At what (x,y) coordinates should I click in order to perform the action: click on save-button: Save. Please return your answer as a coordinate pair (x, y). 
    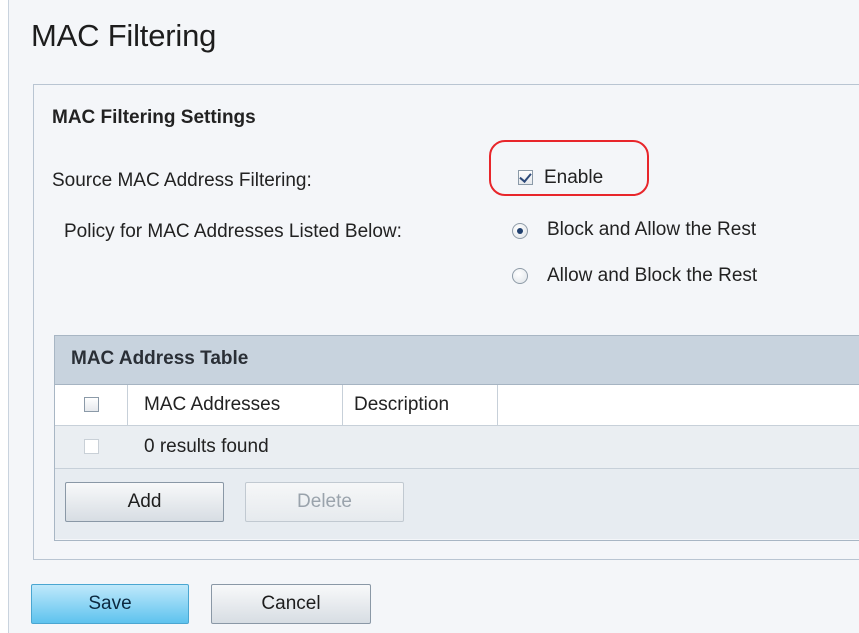
    Looking at the image, I should click on (110, 604).